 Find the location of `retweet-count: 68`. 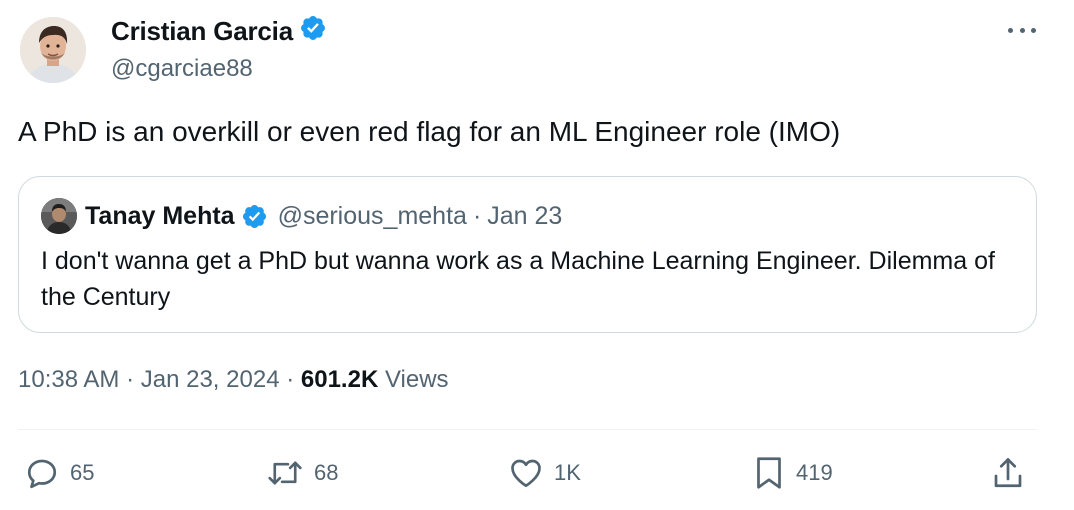

retweet-count: 68 is located at coordinates (326, 472).